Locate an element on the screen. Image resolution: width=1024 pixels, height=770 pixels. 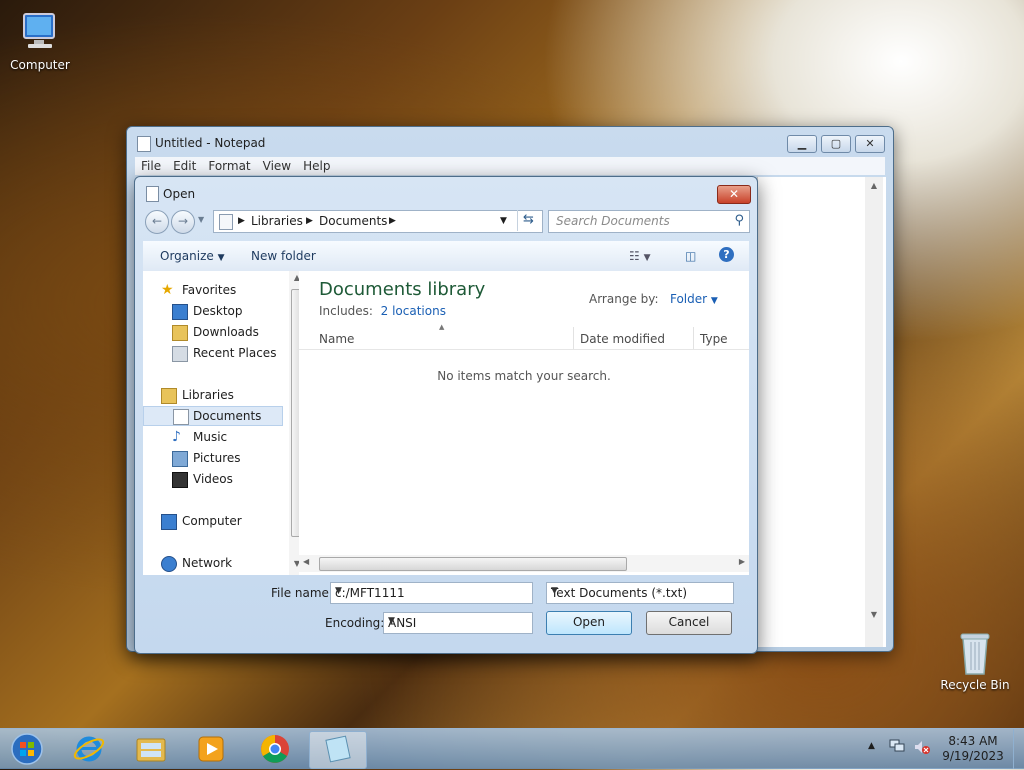
dialog-icon is located at coordinates (152, 194).